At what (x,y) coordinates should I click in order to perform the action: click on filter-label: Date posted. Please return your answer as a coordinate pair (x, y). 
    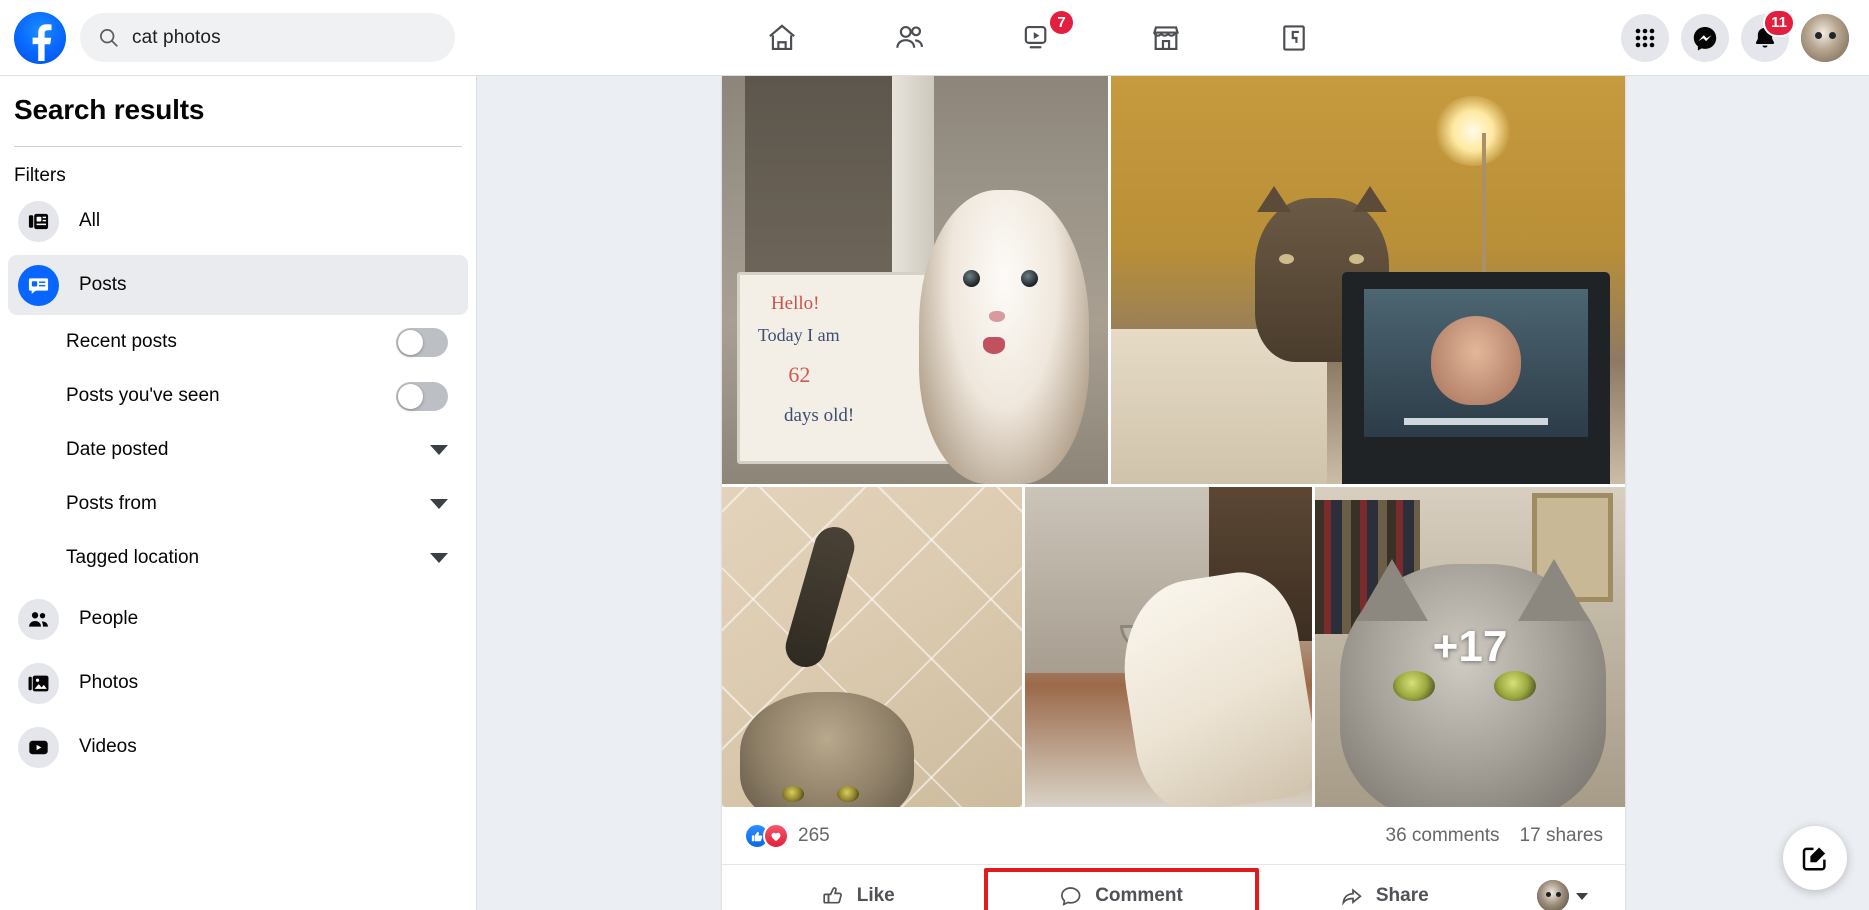
    Looking at the image, I should click on (117, 449).